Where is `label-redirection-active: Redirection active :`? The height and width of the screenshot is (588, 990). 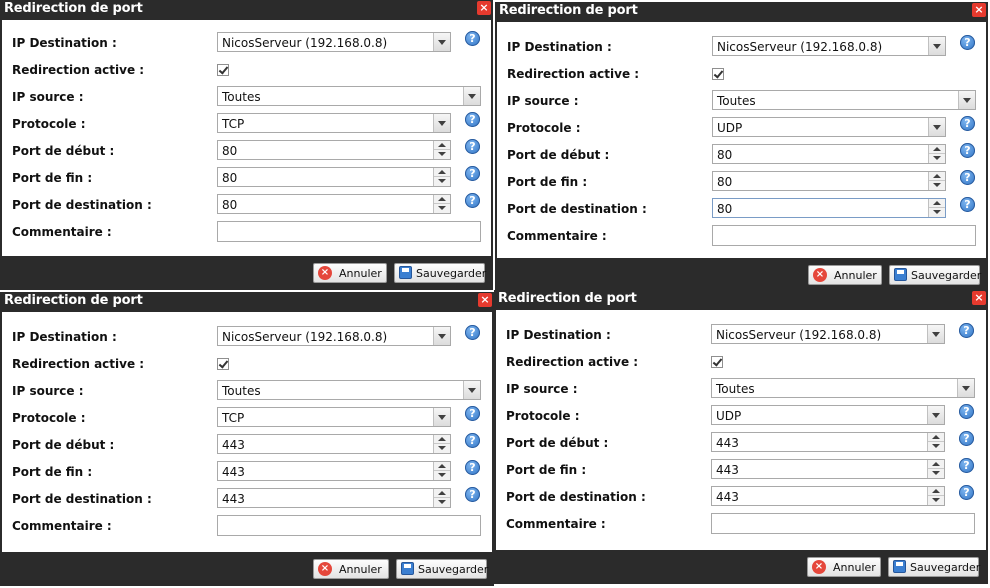
label-redirection-active: Redirection active : is located at coordinates (572, 362).